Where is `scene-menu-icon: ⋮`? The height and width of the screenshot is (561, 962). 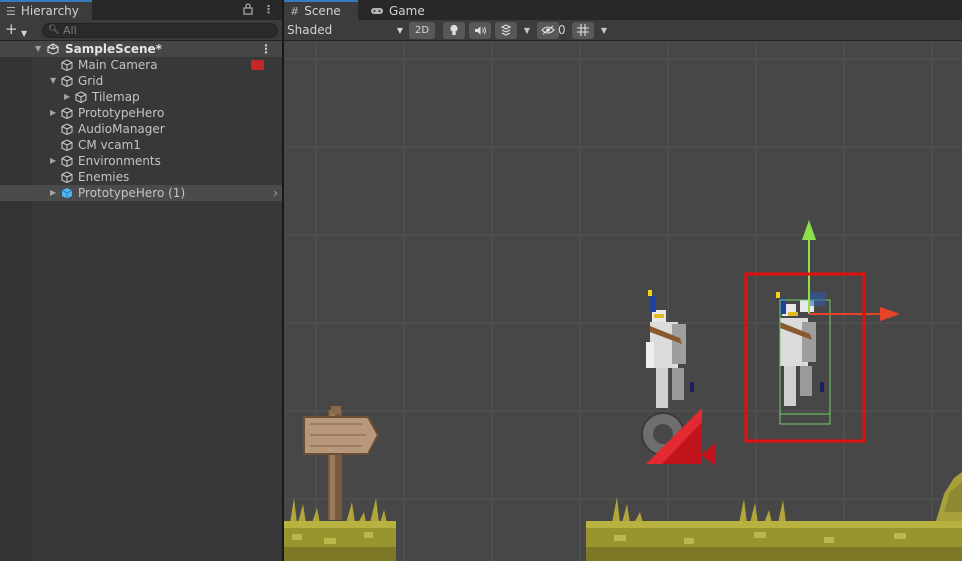 scene-menu-icon: ⋮ is located at coordinates (266, 49).